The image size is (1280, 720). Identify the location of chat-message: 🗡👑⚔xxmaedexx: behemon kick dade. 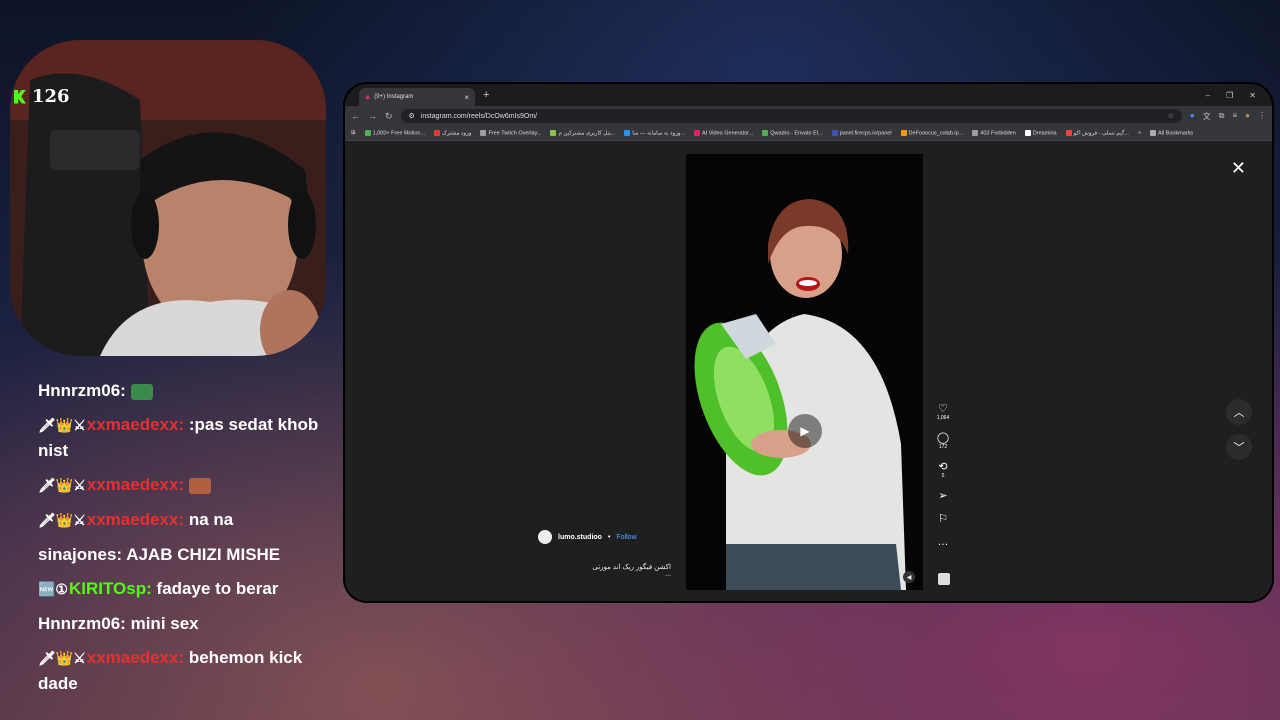
(188, 670).